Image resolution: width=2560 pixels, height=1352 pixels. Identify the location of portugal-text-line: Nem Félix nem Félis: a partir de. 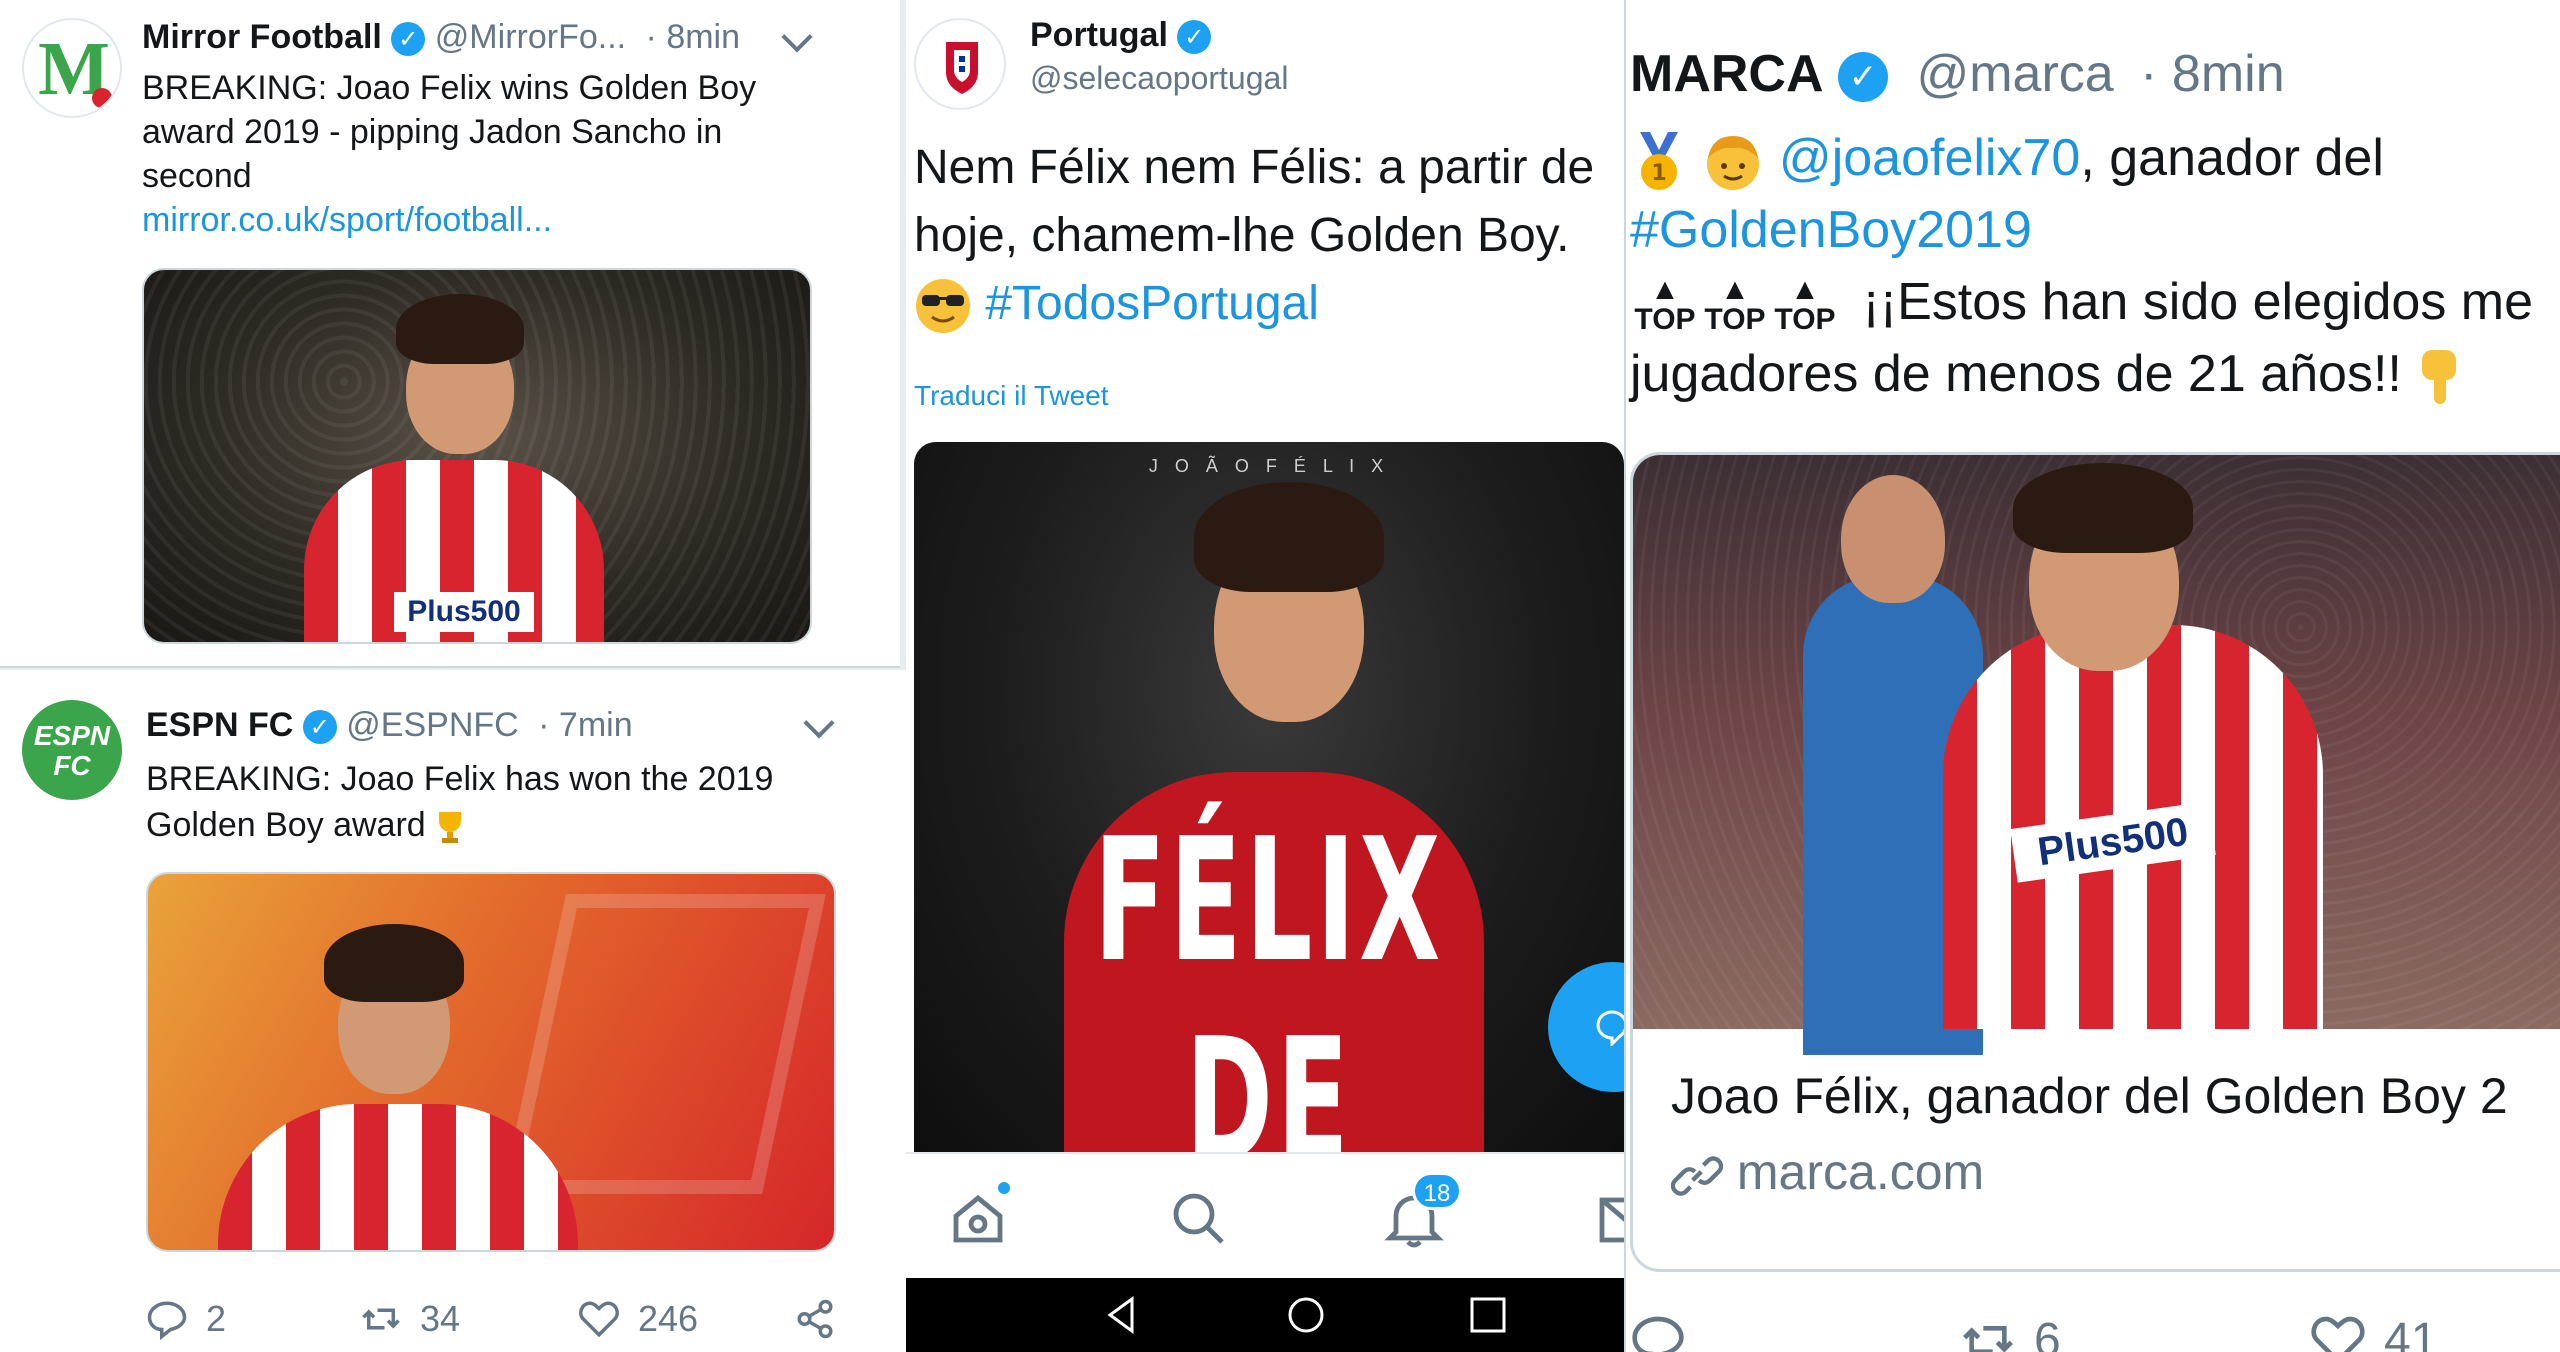
(1254, 167).